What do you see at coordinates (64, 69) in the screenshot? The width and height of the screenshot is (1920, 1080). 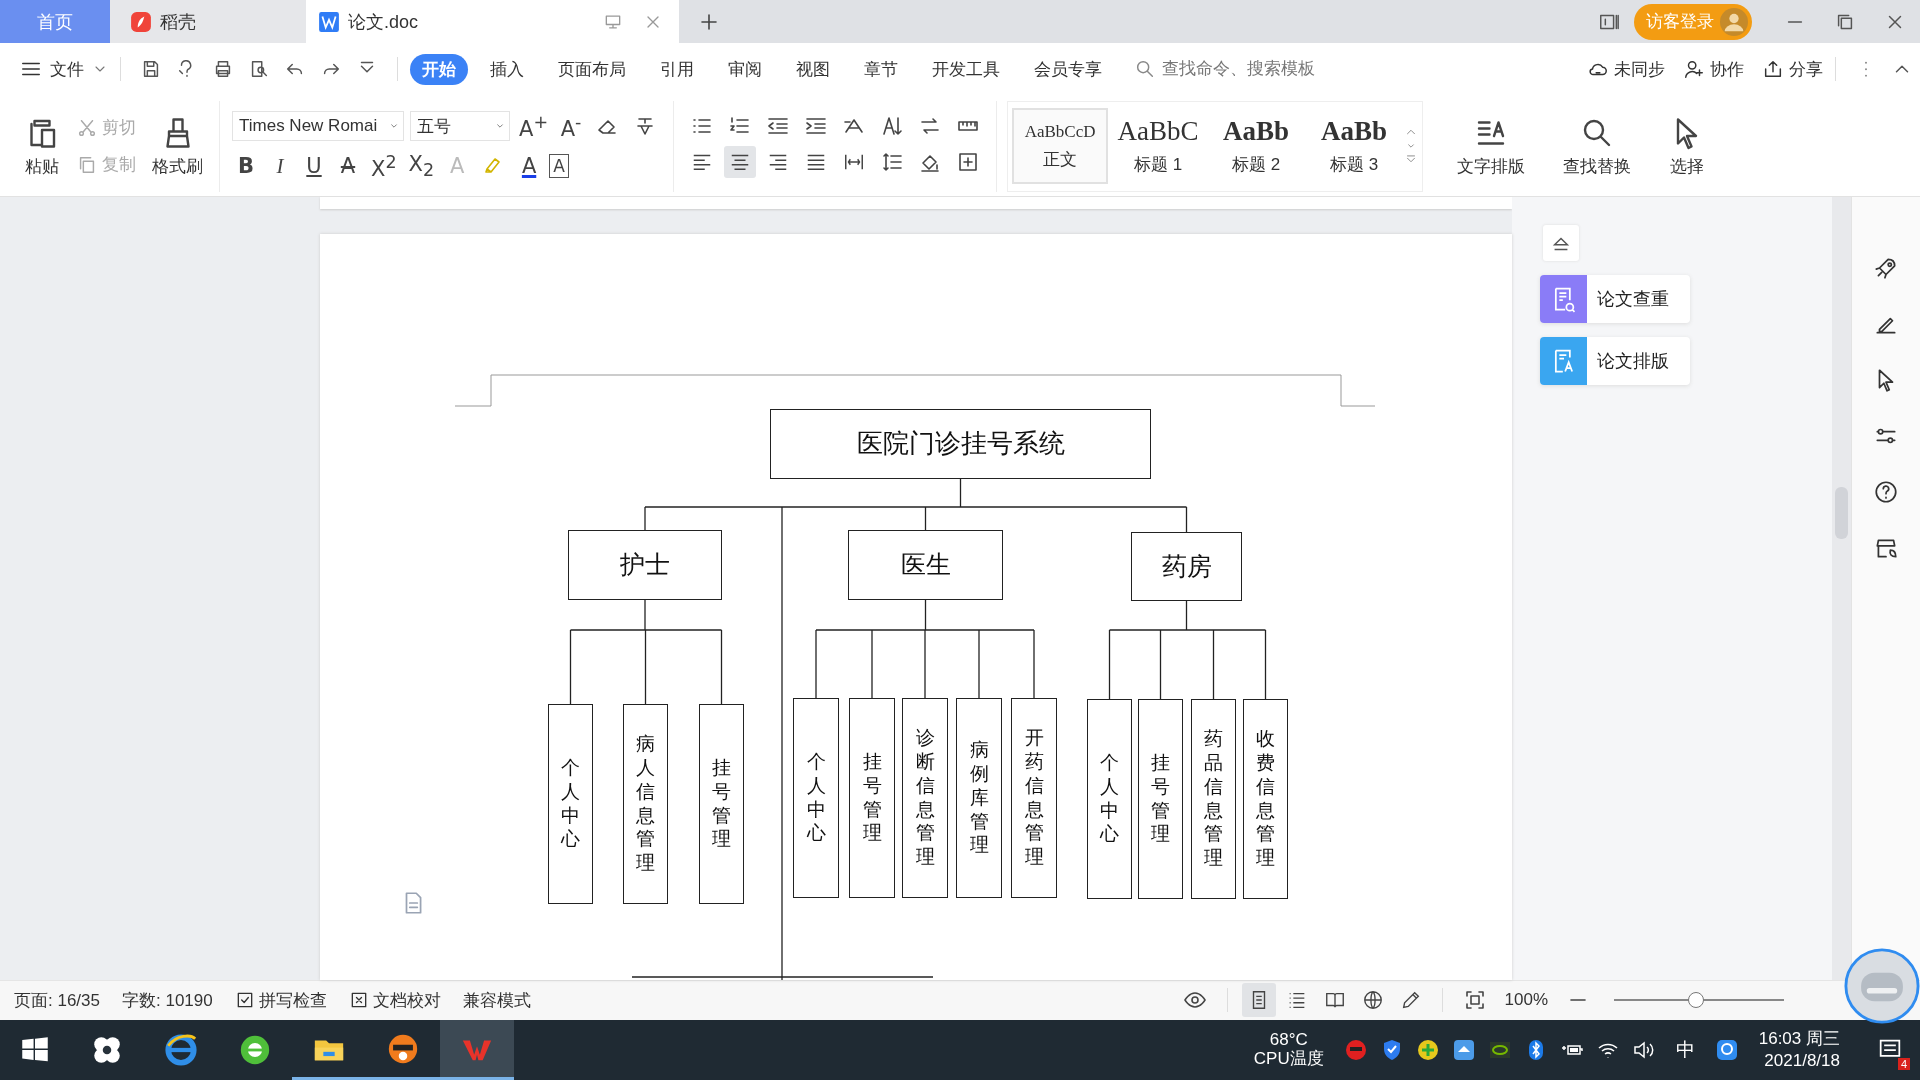 I see `file-menu: 文件` at bounding box center [64, 69].